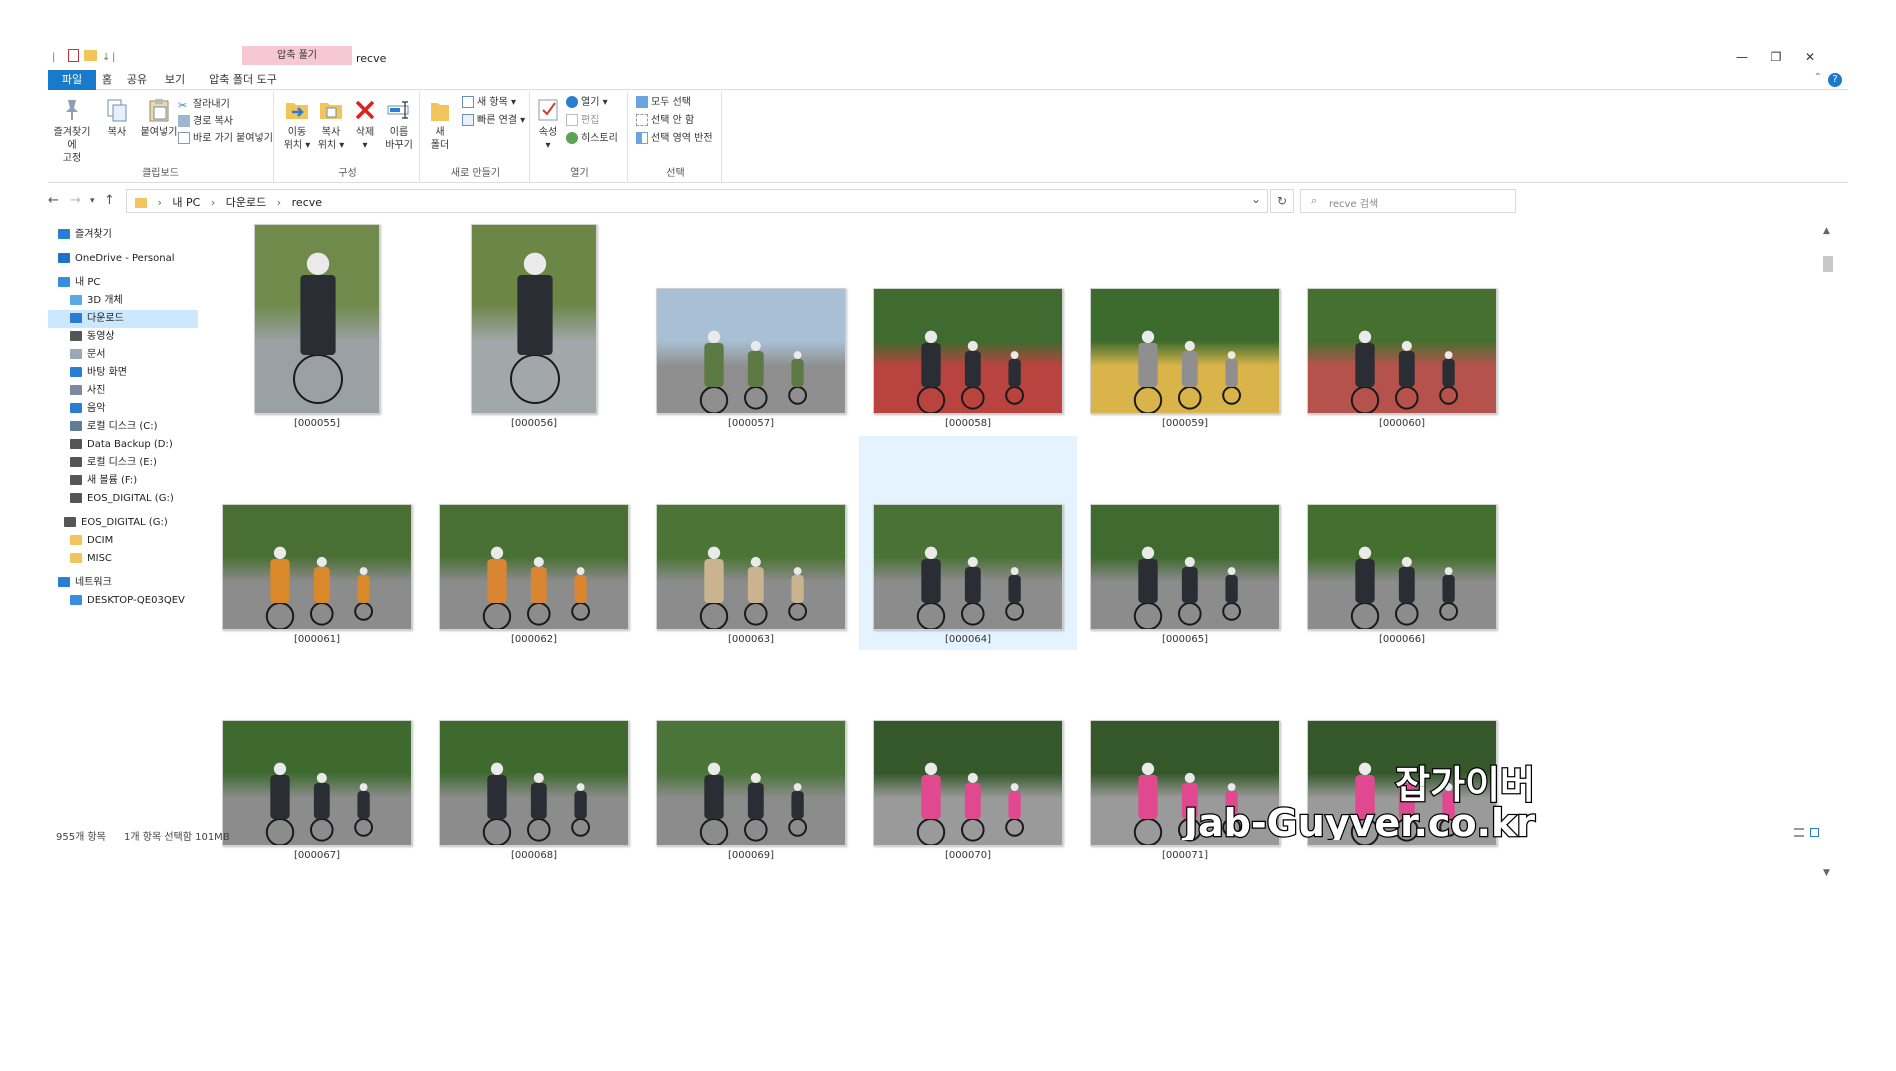 The height and width of the screenshot is (1071, 1896). What do you see at coordinates (674, 139) in the screenshot?
I see `invert-selection-button: 선택 영역 반전` at bounding box center [674, 139].